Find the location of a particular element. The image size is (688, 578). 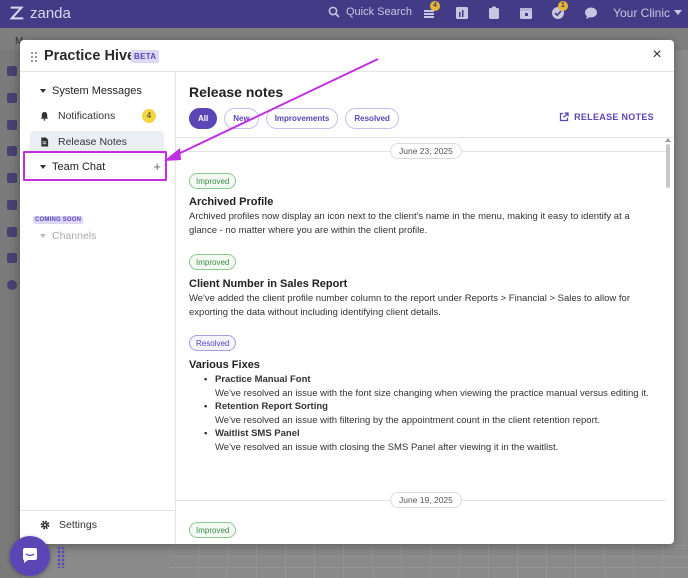

date-separator: June 23, 2025 is located at coordinates (421, 151).